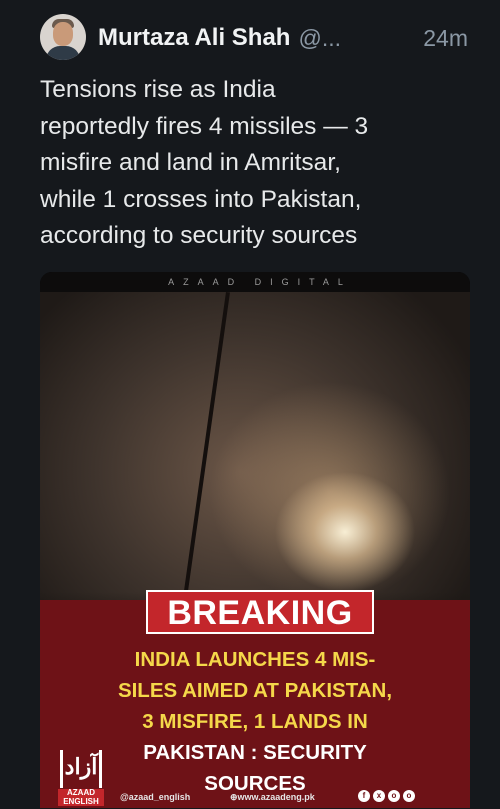  I want to click on utility-pole, so click(205, 451).